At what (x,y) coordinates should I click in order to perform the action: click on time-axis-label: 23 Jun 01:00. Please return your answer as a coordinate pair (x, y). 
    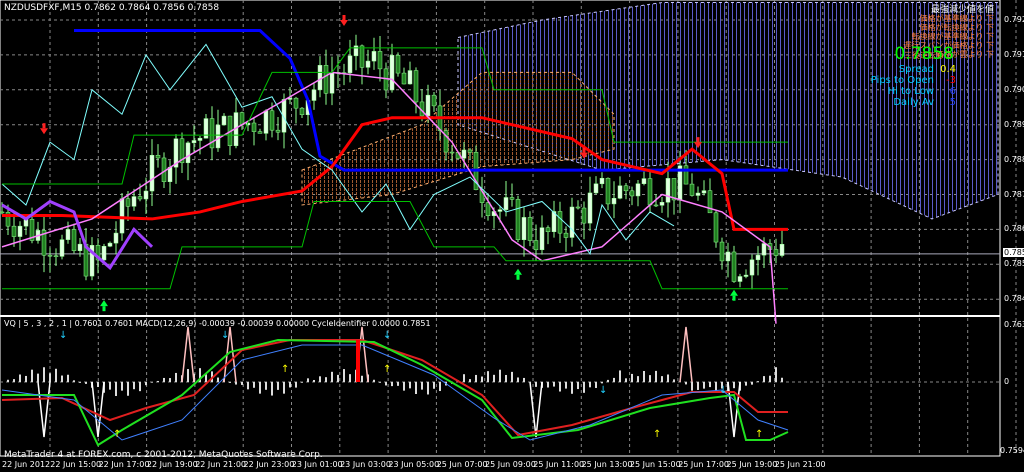
    Looking at the image, I should click on (317, 464).